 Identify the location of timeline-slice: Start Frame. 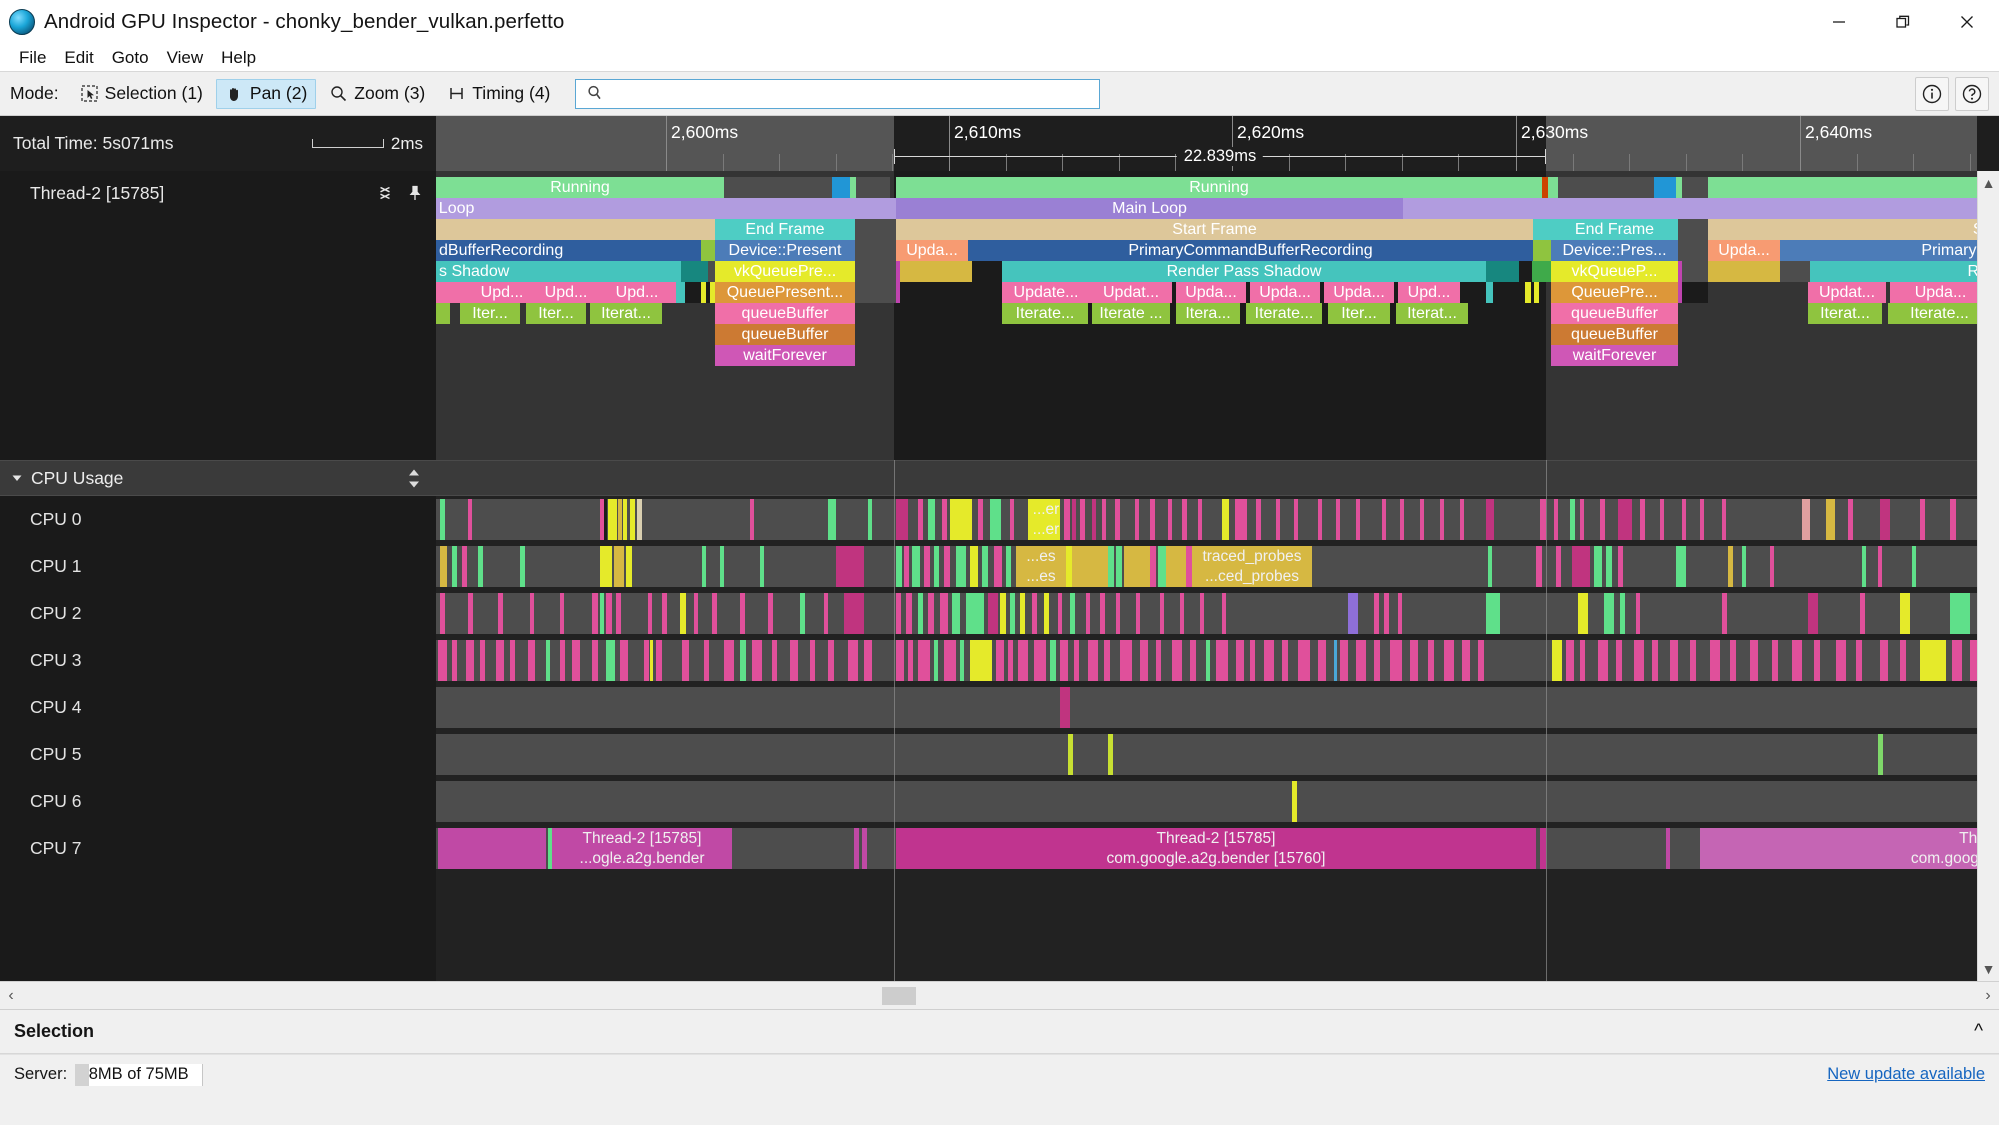
(1214, 229).